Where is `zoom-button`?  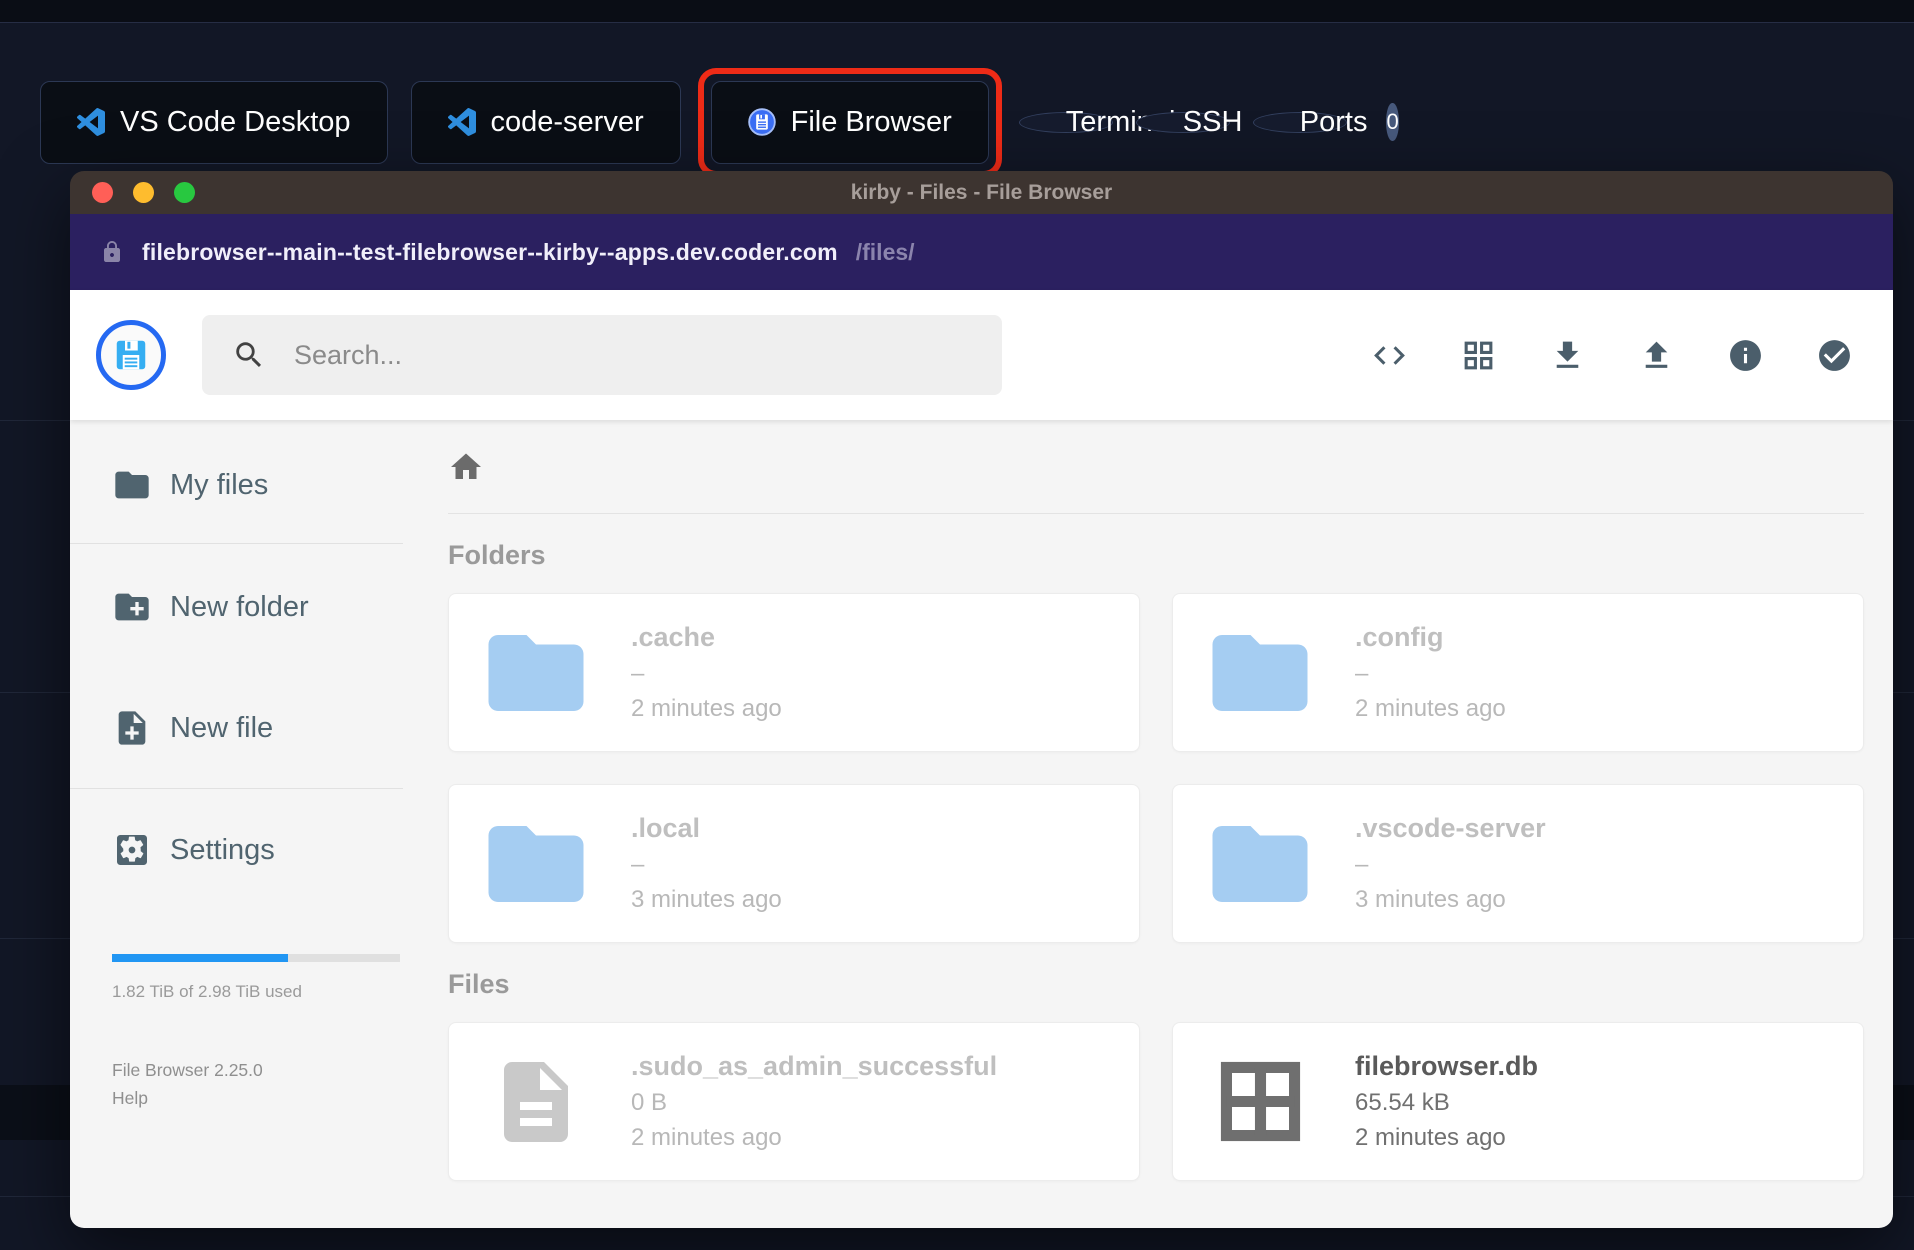
zoom-button is located at coordinates (184, 192).